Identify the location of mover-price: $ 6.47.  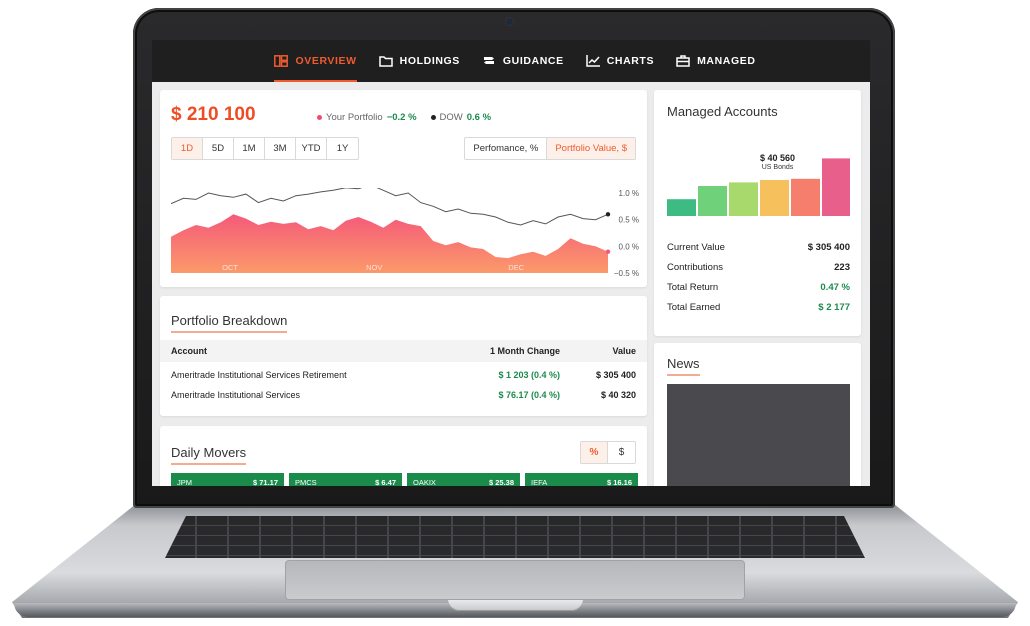
(385, 482).